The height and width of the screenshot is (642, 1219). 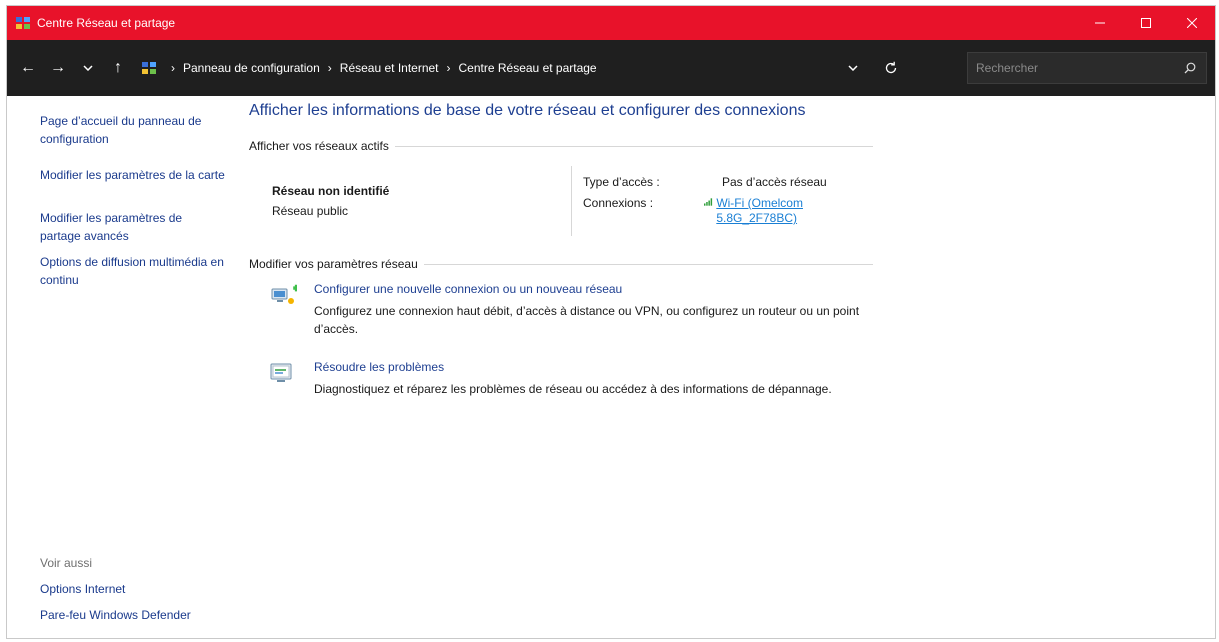 I want to click on search-input, so click(x=1073, y=68).